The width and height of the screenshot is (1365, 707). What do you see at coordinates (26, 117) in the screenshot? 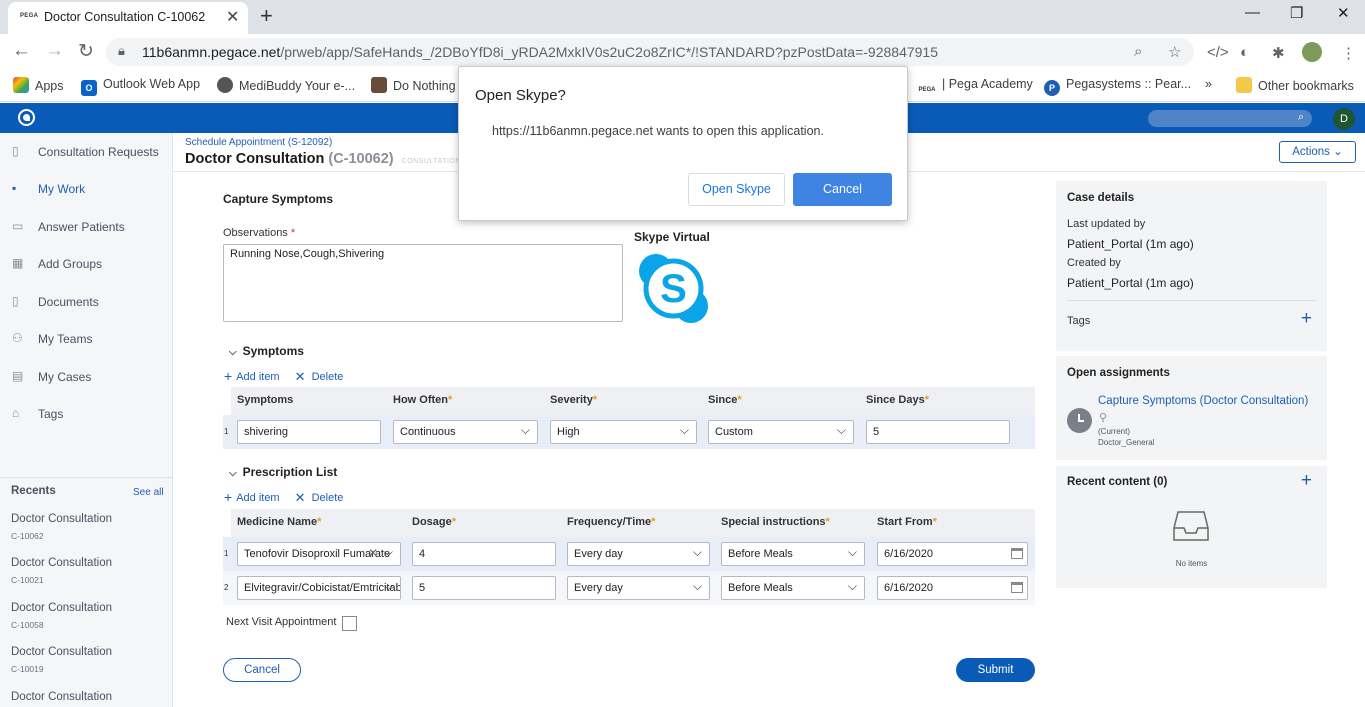
I see `app-logo-icon` at bounding box center [26, 117].